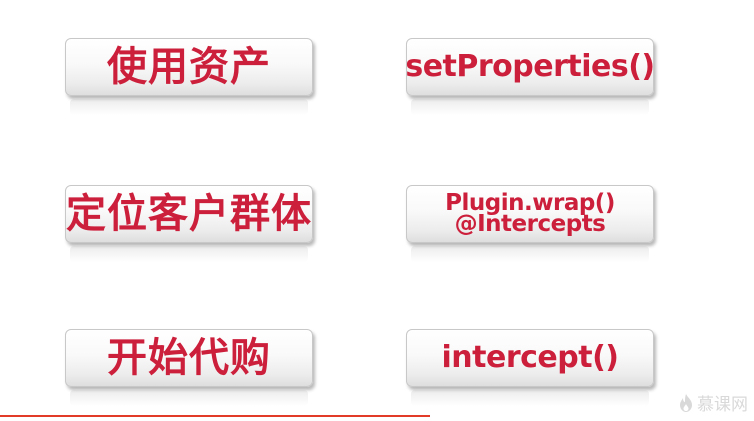 The height and width of the screenshot is (421, 754). I want to click on set-properties-button: setProperties(), so click(530, 76).